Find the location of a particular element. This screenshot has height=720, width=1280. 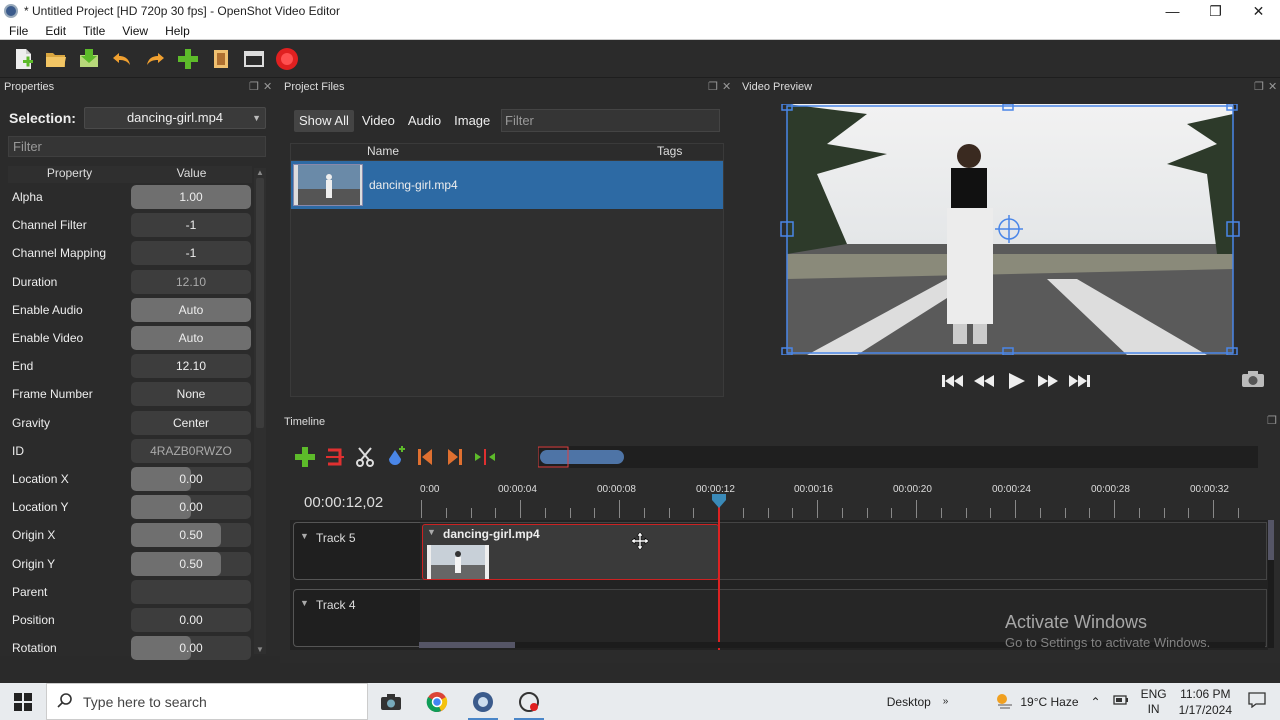

redo-icon is located at coordinates (155, 59).